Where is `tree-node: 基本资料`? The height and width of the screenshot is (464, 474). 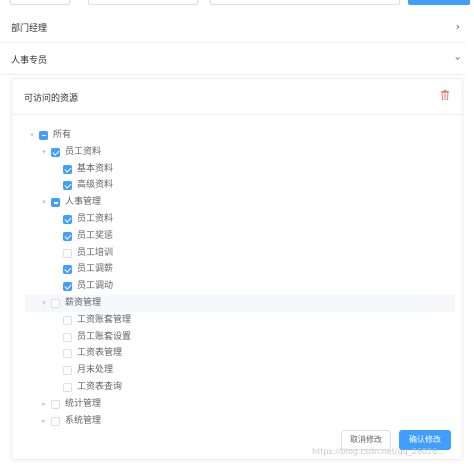
tree-node: 基本资料 is located at coordinates (240, 169).